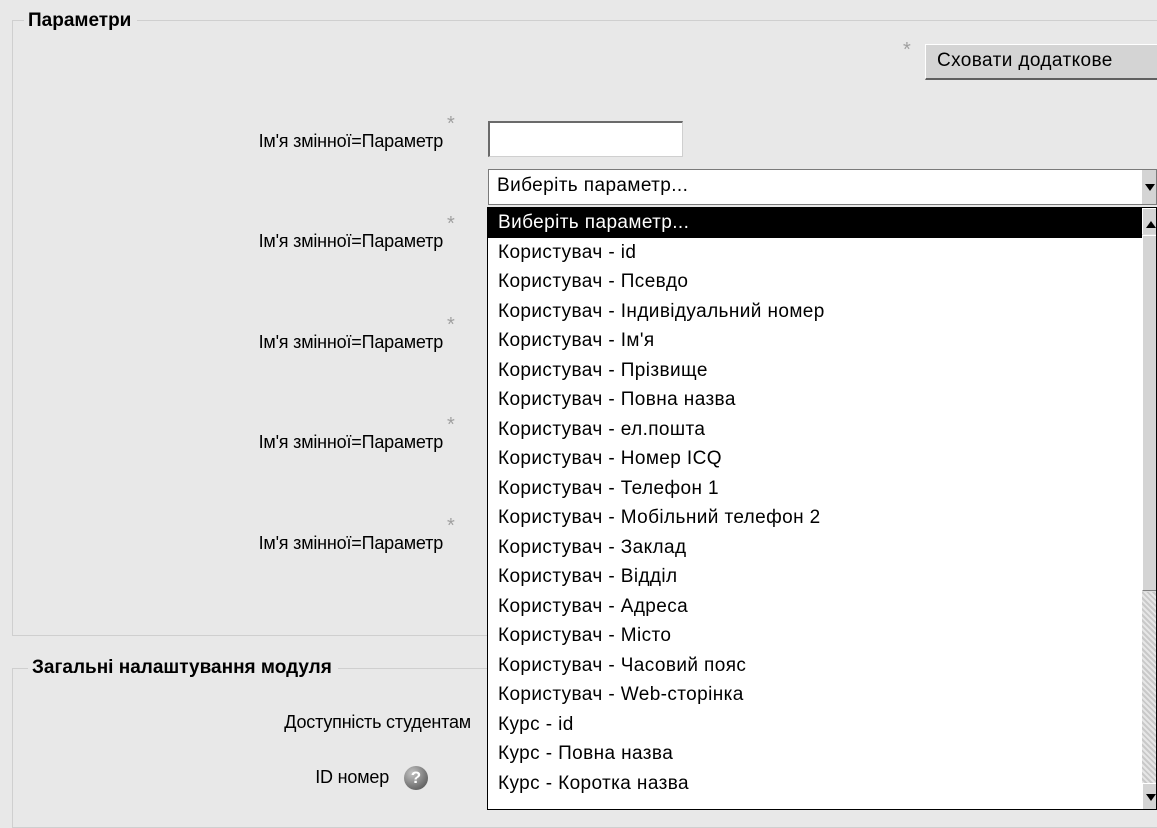  Describe the element at coordinates (451, 124) in the screenshot. I see `required-star-1: *` at that location.